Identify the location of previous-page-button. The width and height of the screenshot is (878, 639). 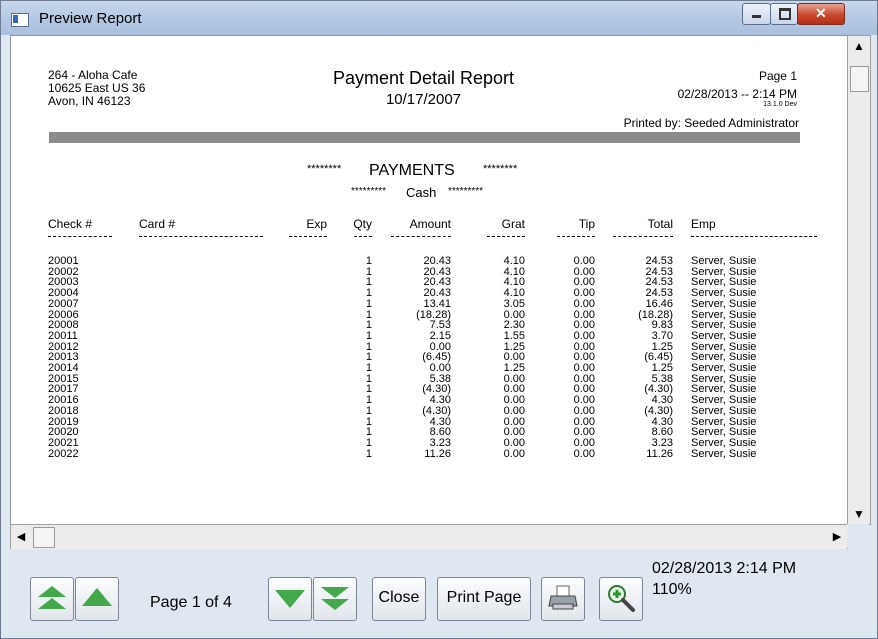
(97, 599).